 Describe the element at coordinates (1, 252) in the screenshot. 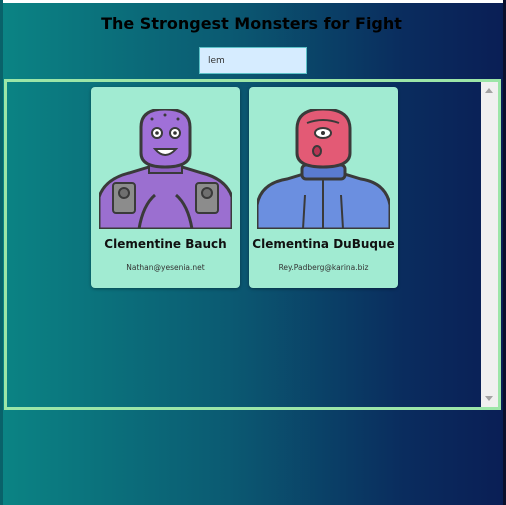

I see `window-left-edge` at that location.